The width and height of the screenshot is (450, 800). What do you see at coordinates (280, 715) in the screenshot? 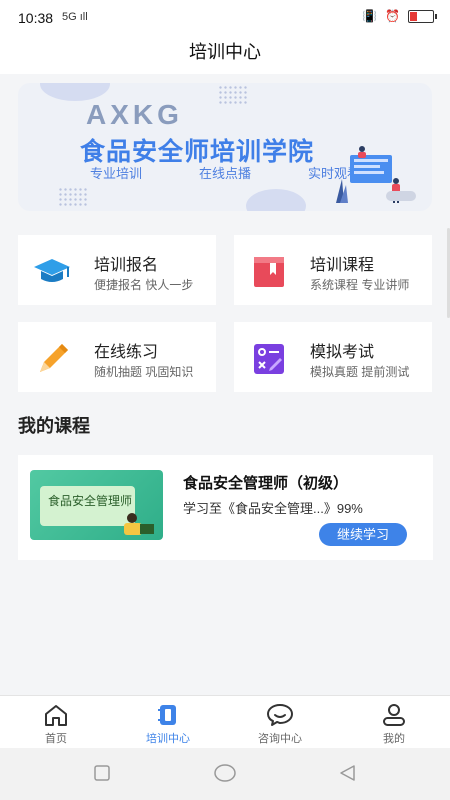
I see `chat-icon` at bounding box center [280, 715].